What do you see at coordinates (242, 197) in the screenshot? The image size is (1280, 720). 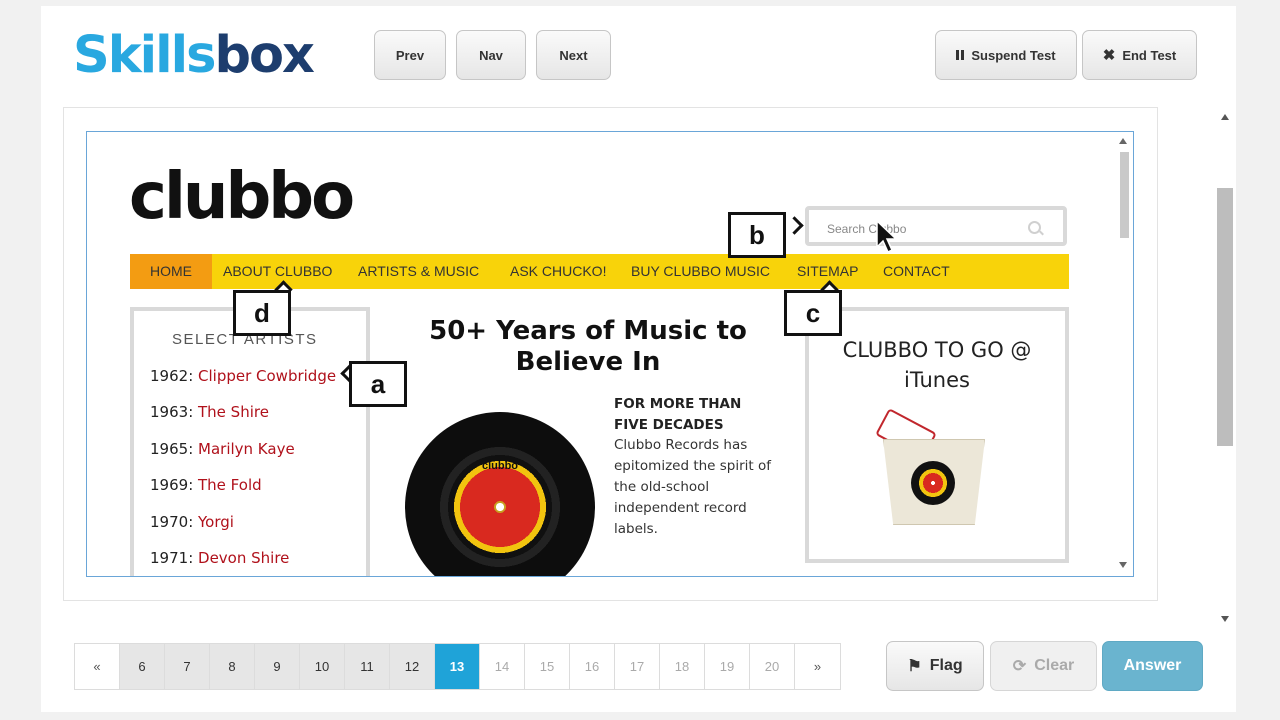 I see `clubbo-logo: clubbo` at bounding box center [242, 197].